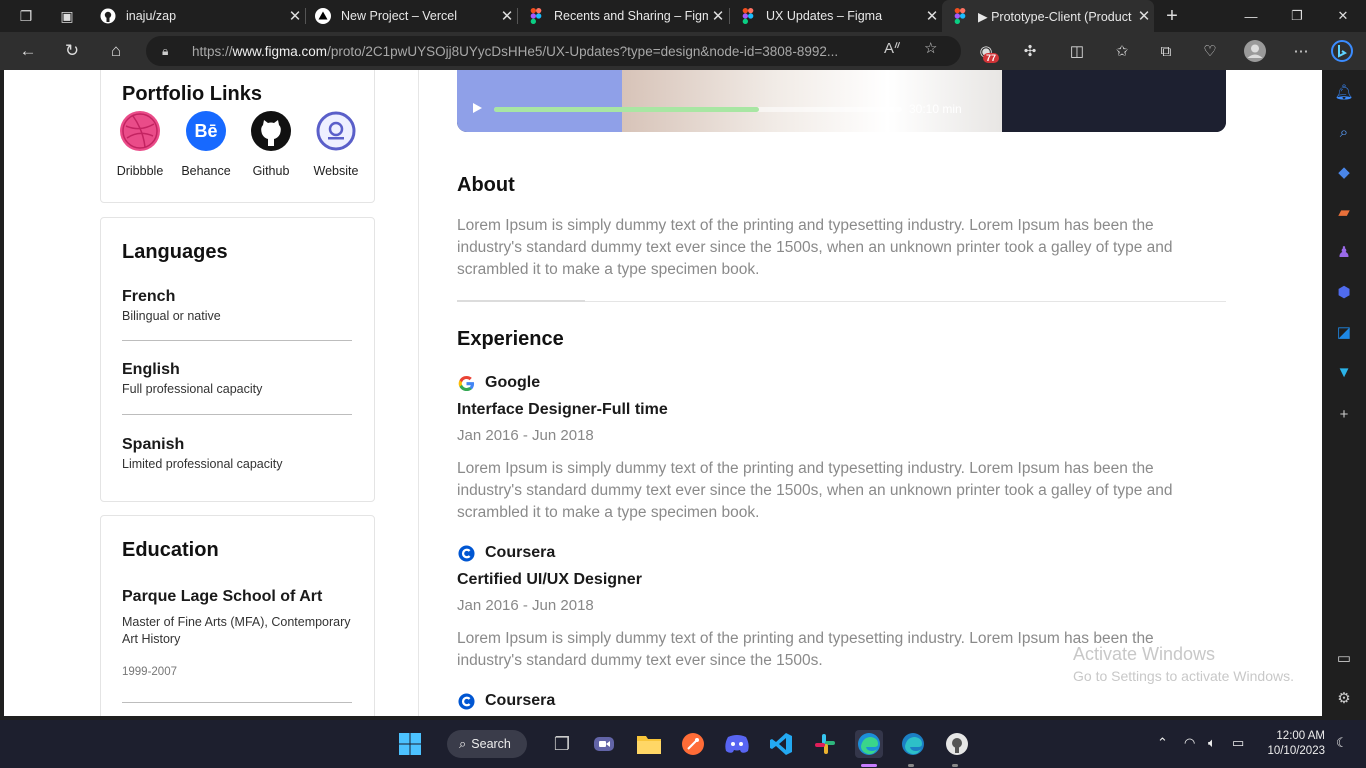 The width and height of the screenshot is (1366, 768). I want to click on language-name: Spanish, so click(153, 444).